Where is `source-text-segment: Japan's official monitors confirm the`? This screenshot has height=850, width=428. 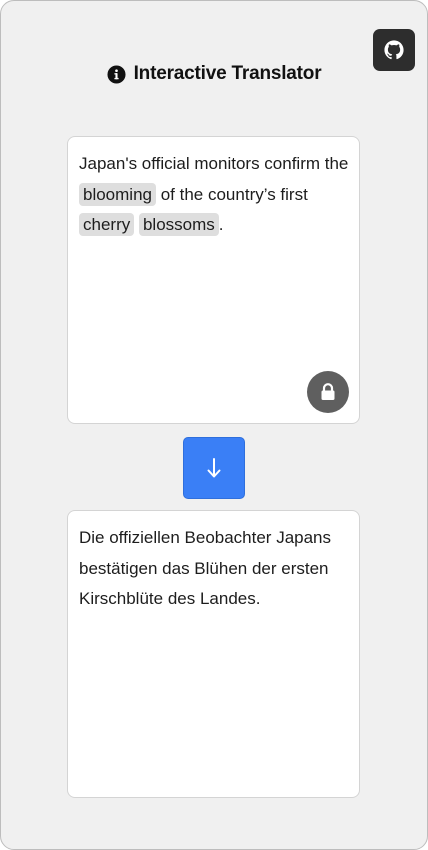
source-text-segment: Japan's official monitors confirm the is located at coordinates (214, 163).